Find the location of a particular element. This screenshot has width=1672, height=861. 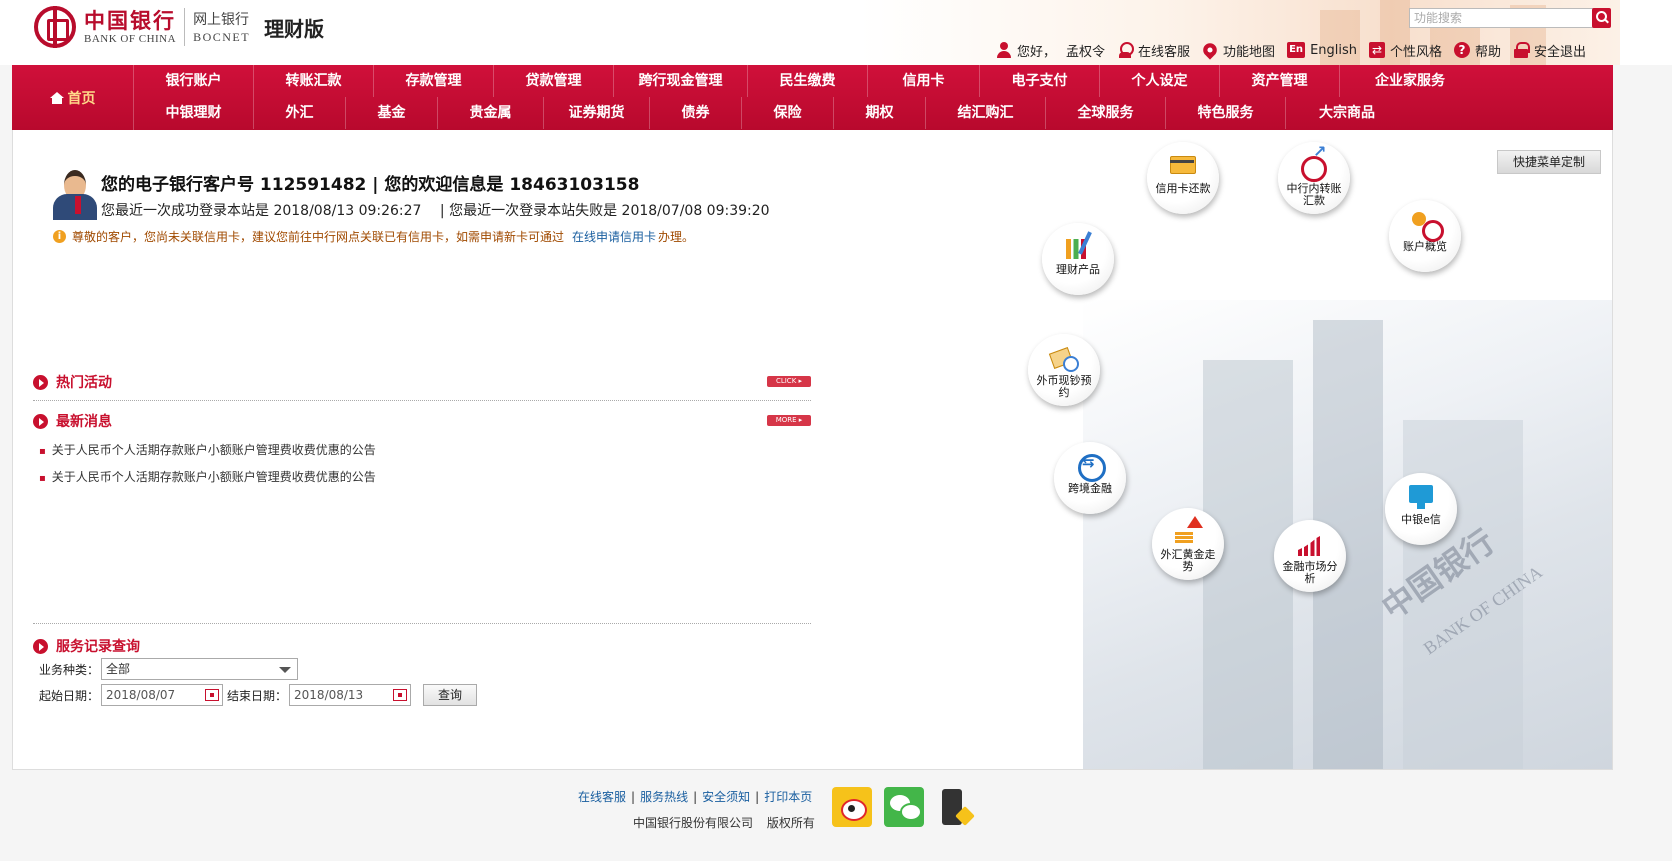

nav-item-boc-wealth: 中银理财 is located at coordinates (194, 113).